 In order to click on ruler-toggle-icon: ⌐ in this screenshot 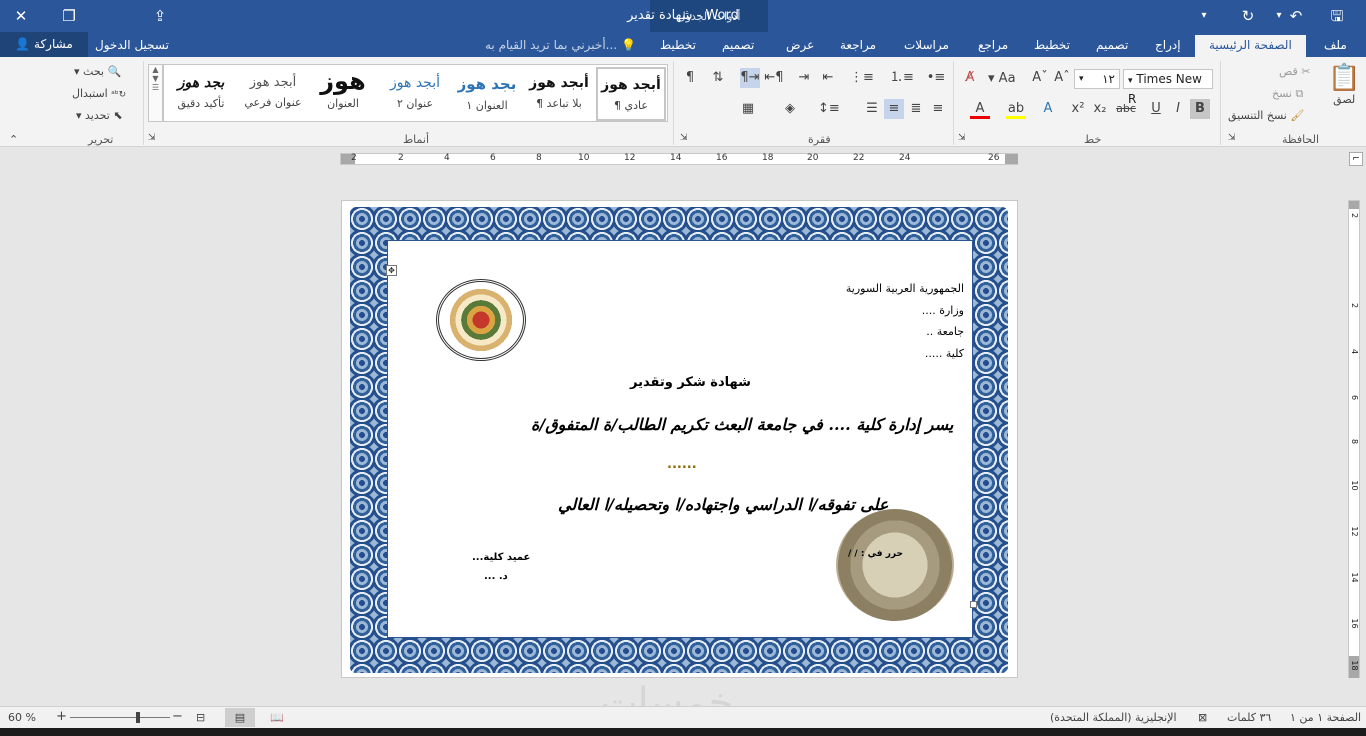, I will do `click(1356, 159)`.